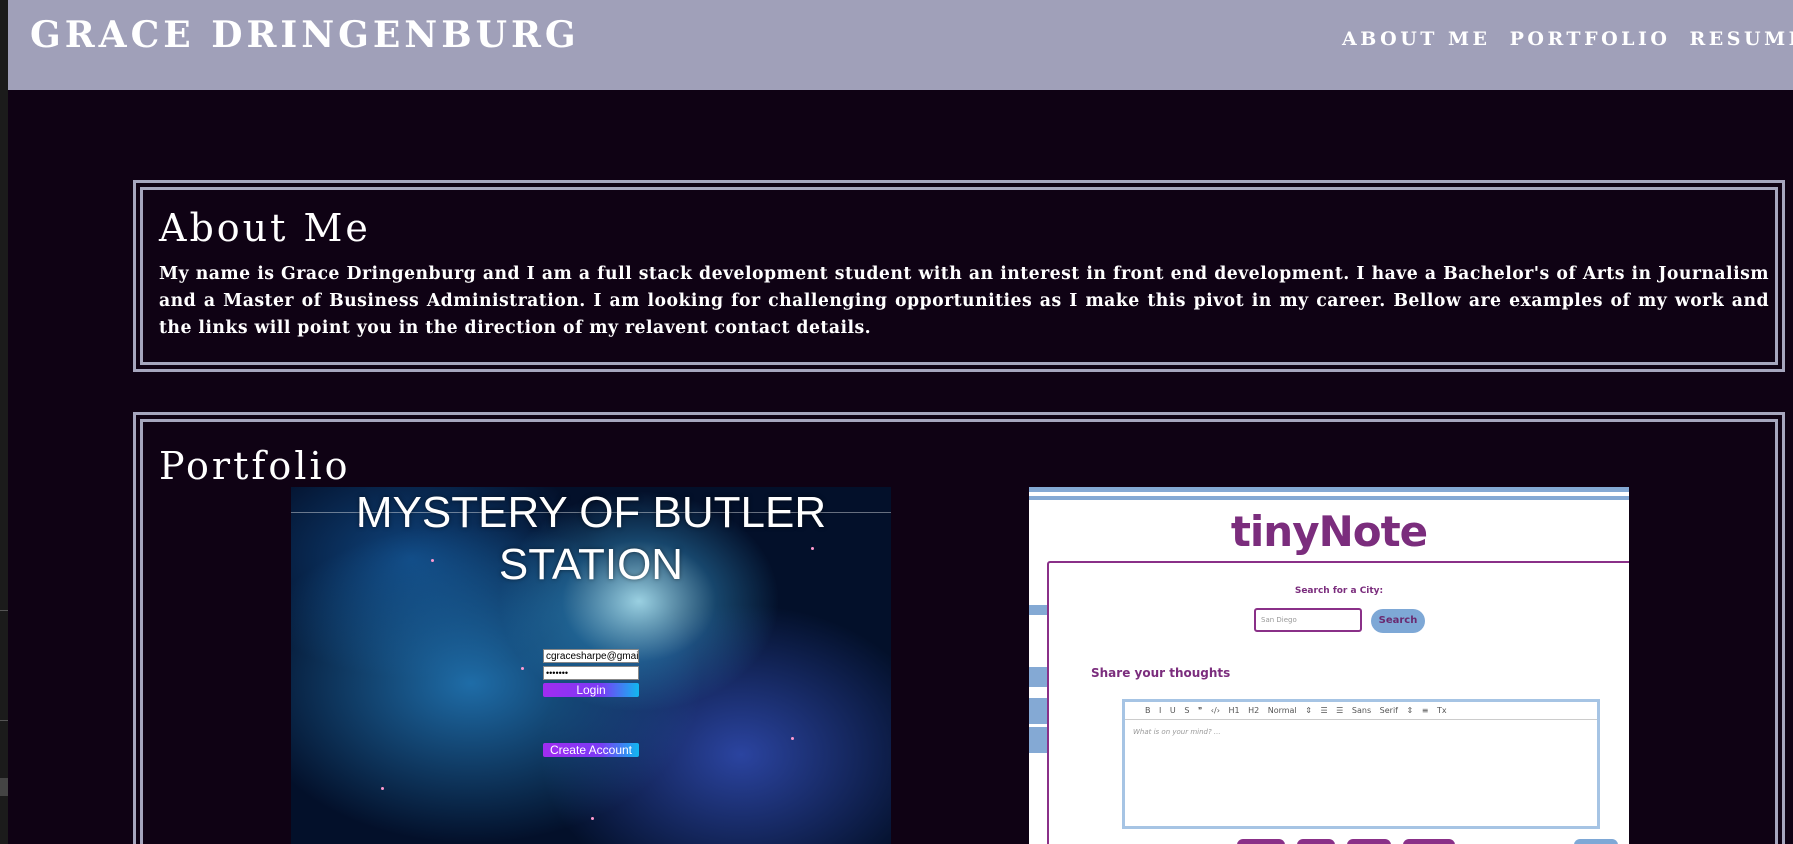 The width and height of the screenshot is (1793, 844). What do you see at coordinates (1590, 39) in the screenshot?
I see `nav-link-portfolio: PORTFOLIO` at bounding box center [1590, 39].